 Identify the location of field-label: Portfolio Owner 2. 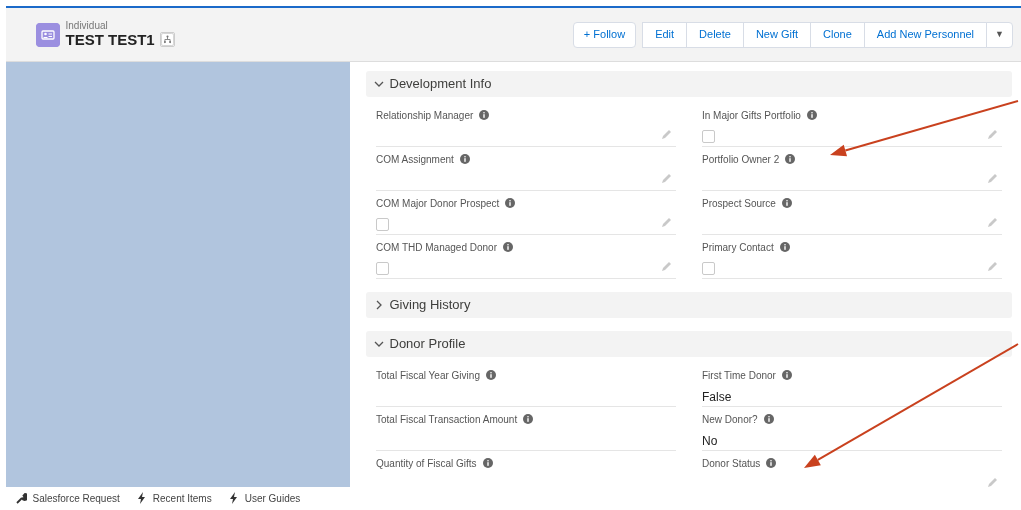
(741, 159).